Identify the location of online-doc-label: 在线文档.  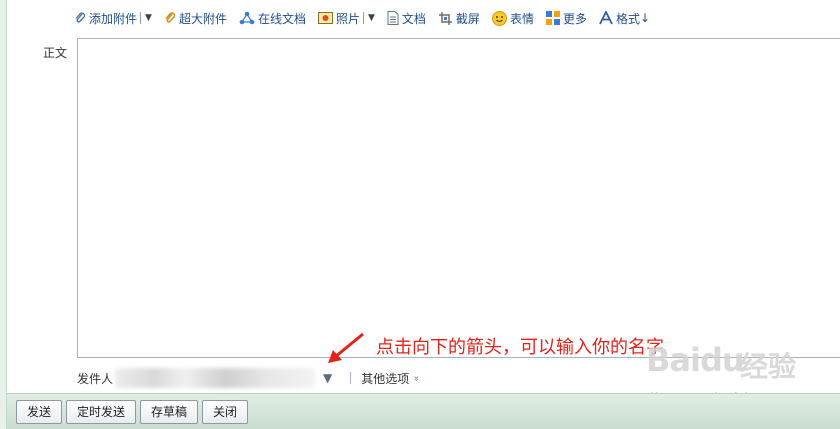
(281, 18).